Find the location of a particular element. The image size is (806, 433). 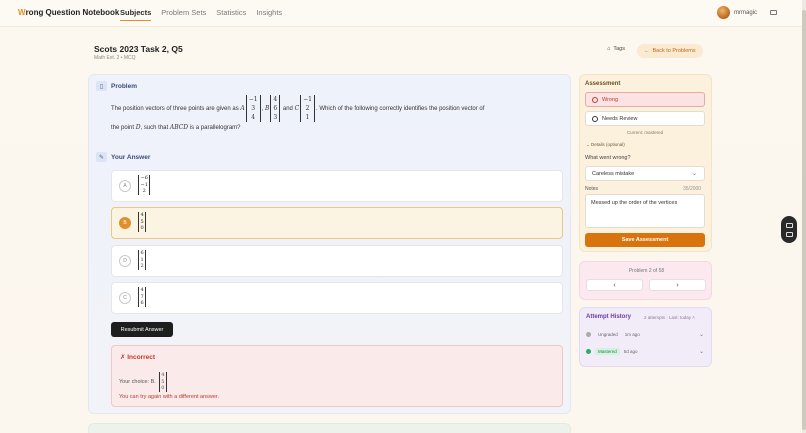

save-assessment-button: Save Assessment is located at coordinates (645, 240).